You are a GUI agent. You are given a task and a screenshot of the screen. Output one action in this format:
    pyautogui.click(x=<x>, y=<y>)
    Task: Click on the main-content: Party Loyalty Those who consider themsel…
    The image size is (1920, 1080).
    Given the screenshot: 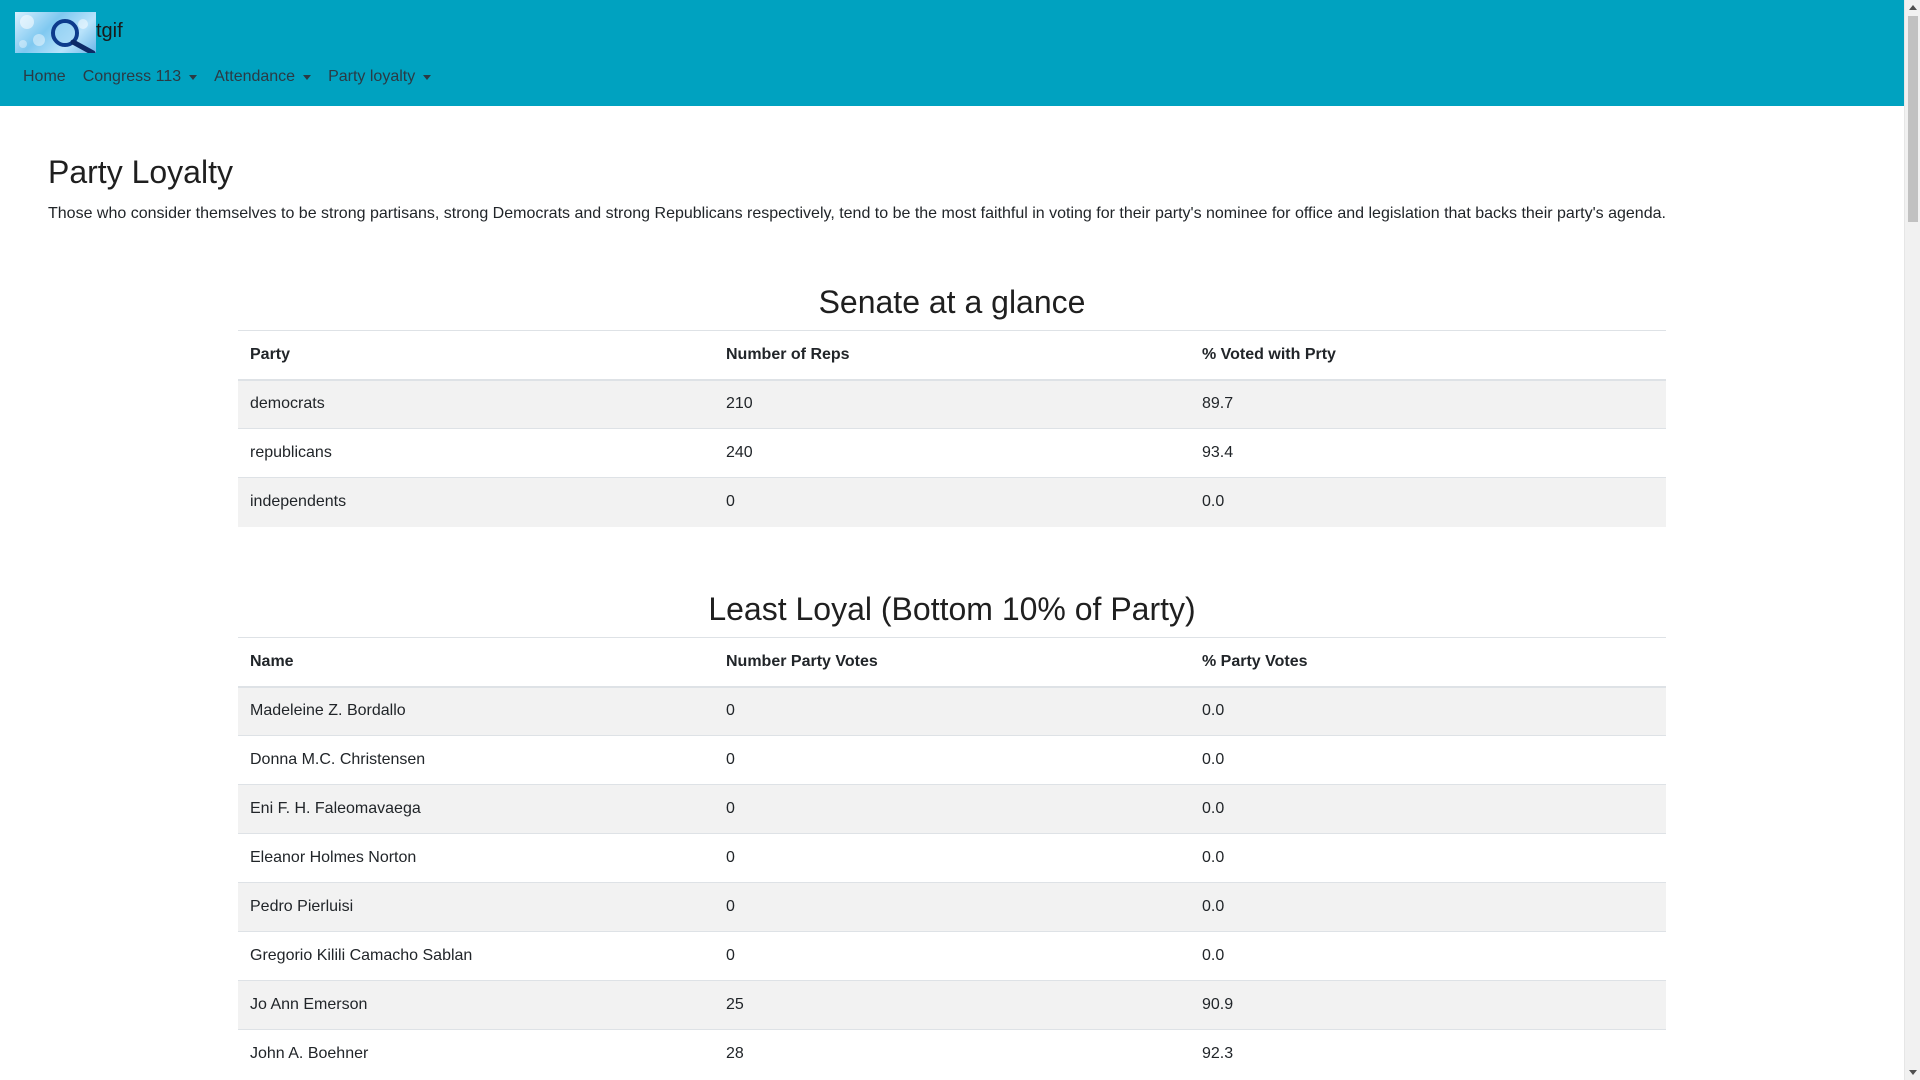 What is the action you would take?
    pyautogui.click(x=858, y=188)
    